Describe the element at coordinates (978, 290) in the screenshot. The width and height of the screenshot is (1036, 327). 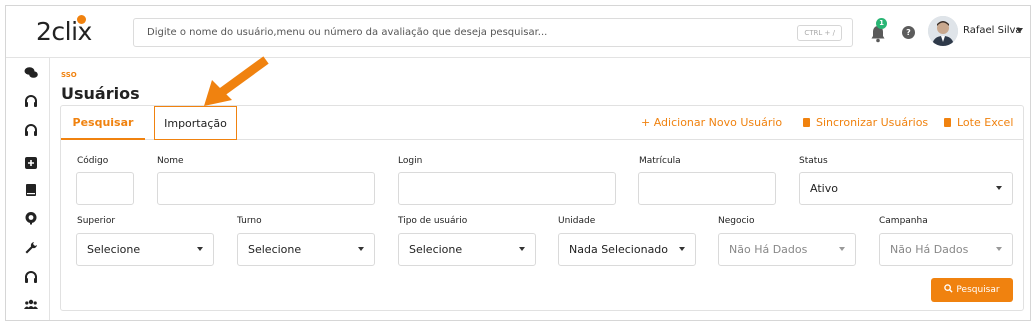
I see `pesquisar-button-label: Pesquisar` at that location.